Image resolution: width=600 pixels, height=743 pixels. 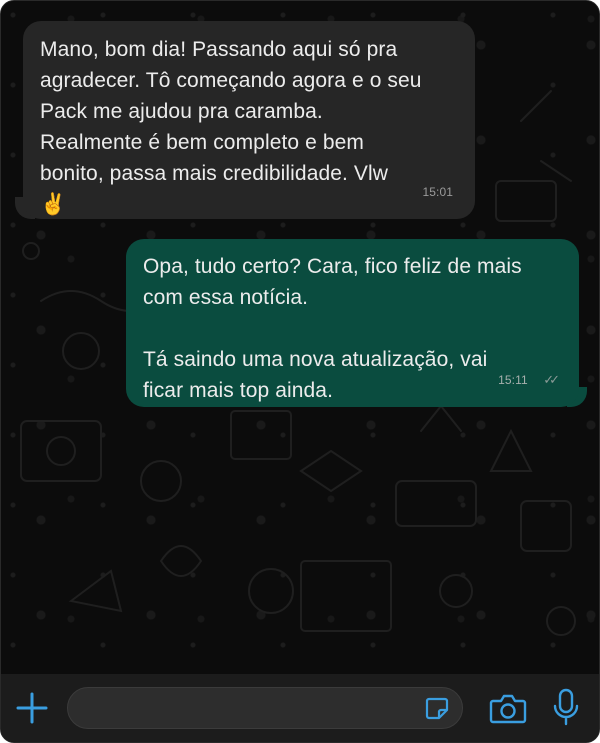 What do you see at coordinates (566, 707) in the screenshot?
I see `microphone-icon` at bounding box center [566, 707].